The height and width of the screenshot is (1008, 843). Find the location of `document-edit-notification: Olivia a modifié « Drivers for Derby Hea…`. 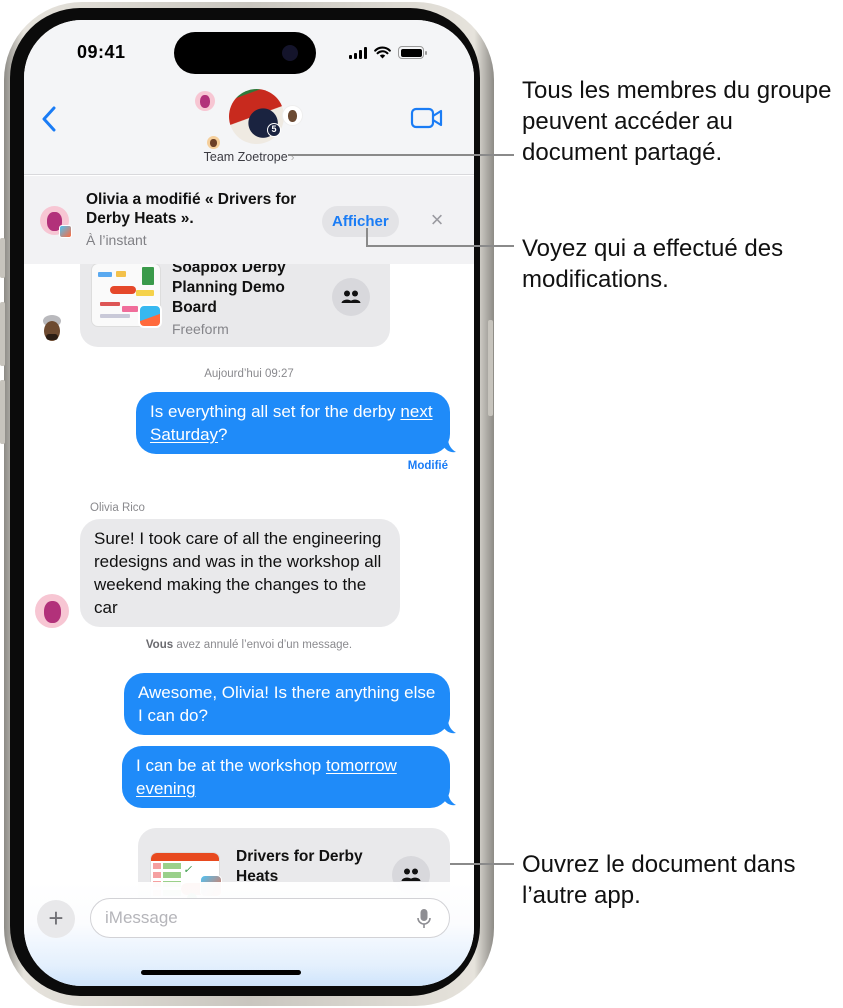

document-edit-notification: Olivia a modifié « Drivers for Derby Hea… is located at coordinates (249, 220).